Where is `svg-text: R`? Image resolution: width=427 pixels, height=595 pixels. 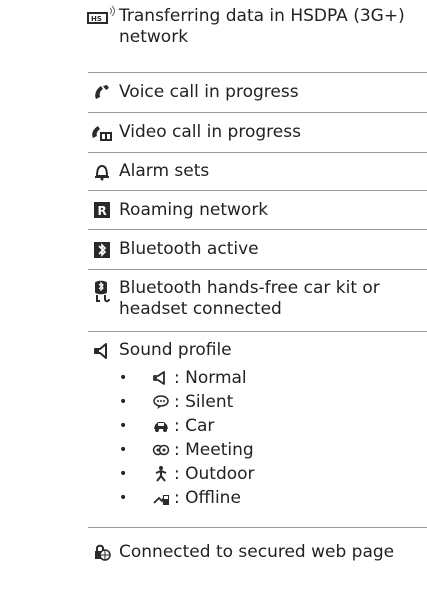
svg-text: R is located at coordinates (102, 211).